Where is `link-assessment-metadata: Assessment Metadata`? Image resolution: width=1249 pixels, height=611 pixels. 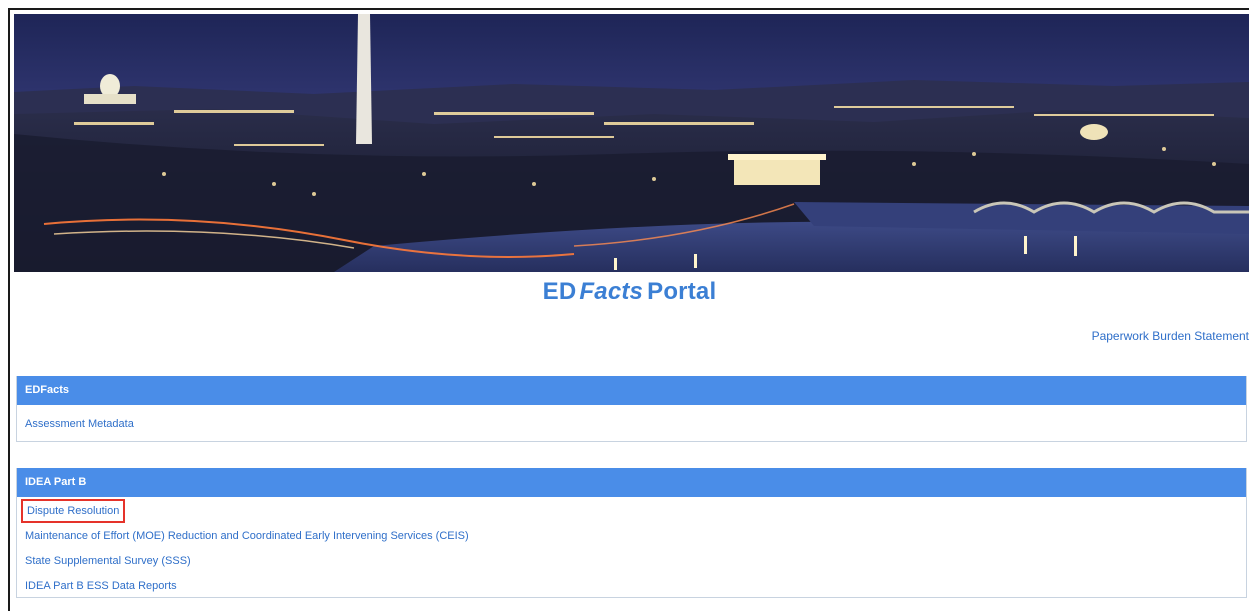
link-assessment-metadata: Assessment Metadata is located at coordinates (79, 424).